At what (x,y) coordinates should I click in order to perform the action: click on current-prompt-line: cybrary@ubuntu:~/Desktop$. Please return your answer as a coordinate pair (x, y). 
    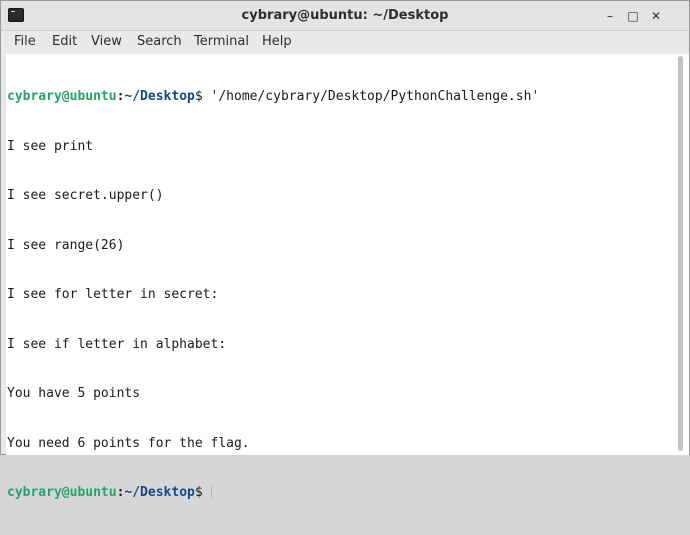
    Looking at the image, I should click on (339, 493).